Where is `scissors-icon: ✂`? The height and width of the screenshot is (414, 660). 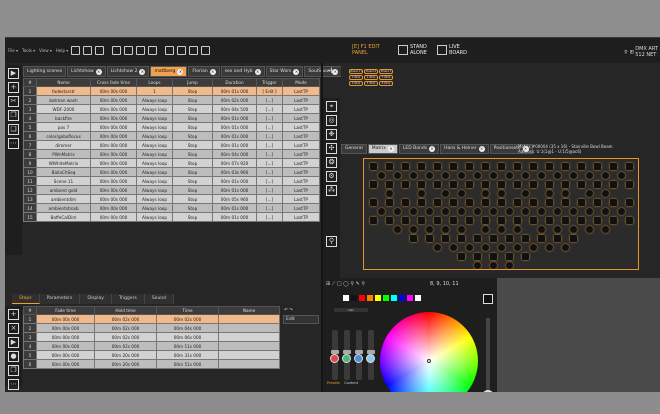
scissors-icon: ✂ is located at coordinates (13, 101).